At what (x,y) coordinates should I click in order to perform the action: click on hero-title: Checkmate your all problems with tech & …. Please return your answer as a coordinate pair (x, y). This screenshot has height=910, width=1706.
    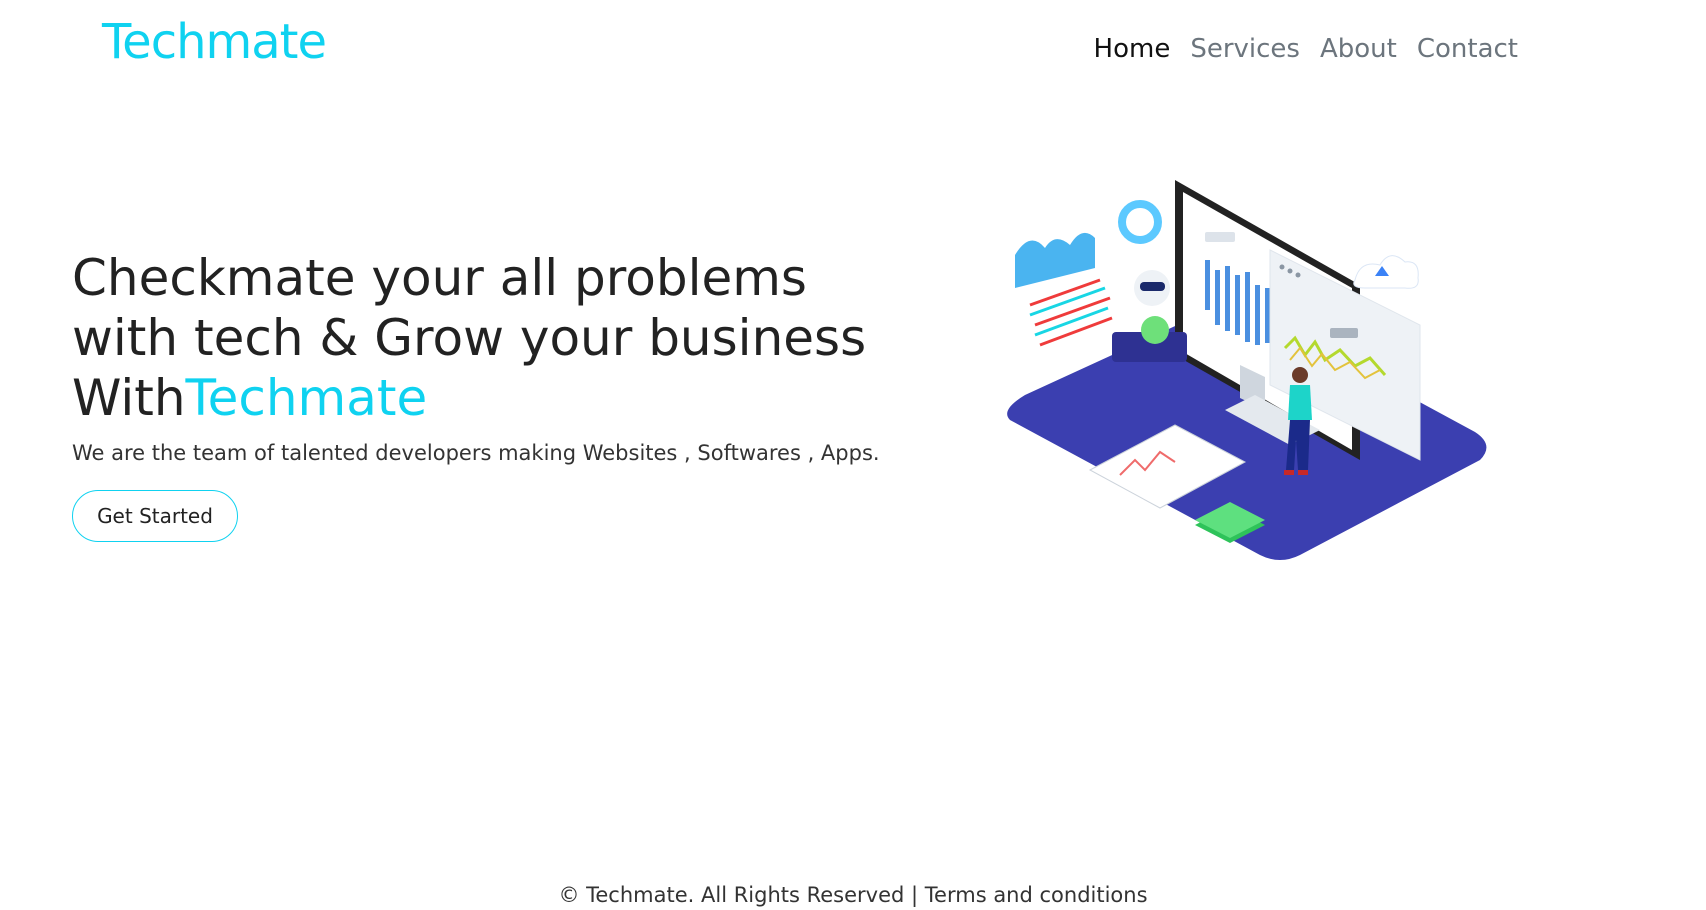
    Looking at the image, I should click on (472, 338).